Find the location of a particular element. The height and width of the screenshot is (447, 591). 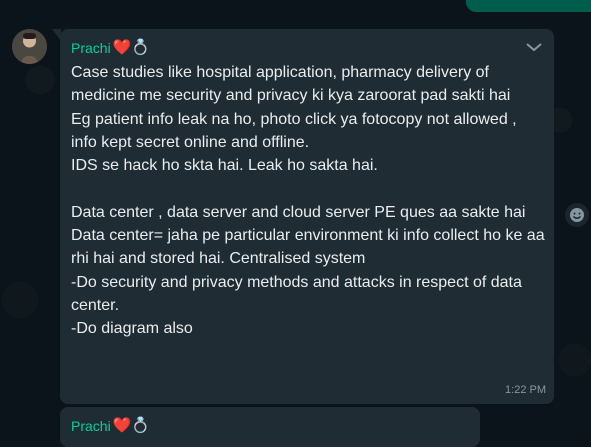

emoji-icon is located at coordinates (577, 215).